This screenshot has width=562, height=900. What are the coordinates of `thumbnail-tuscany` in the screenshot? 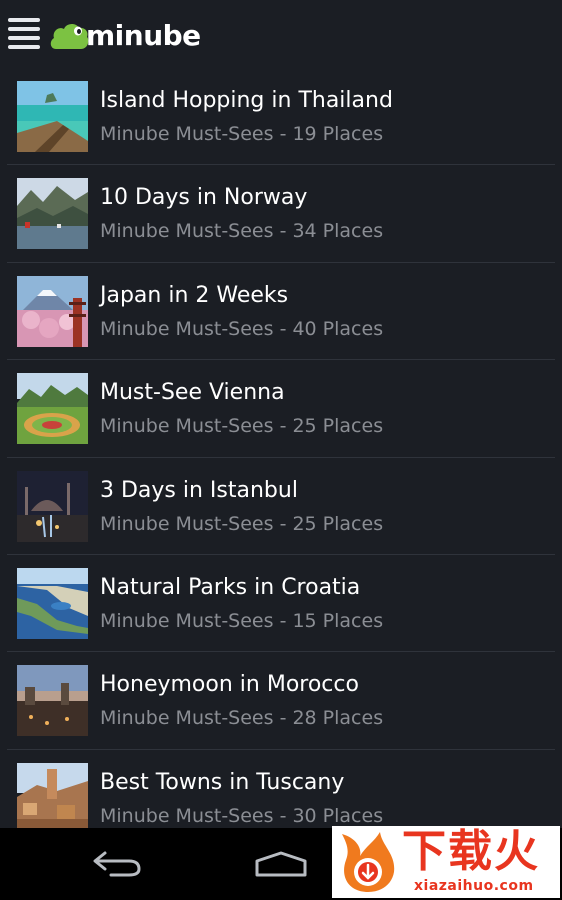 It's located at (52, 798).